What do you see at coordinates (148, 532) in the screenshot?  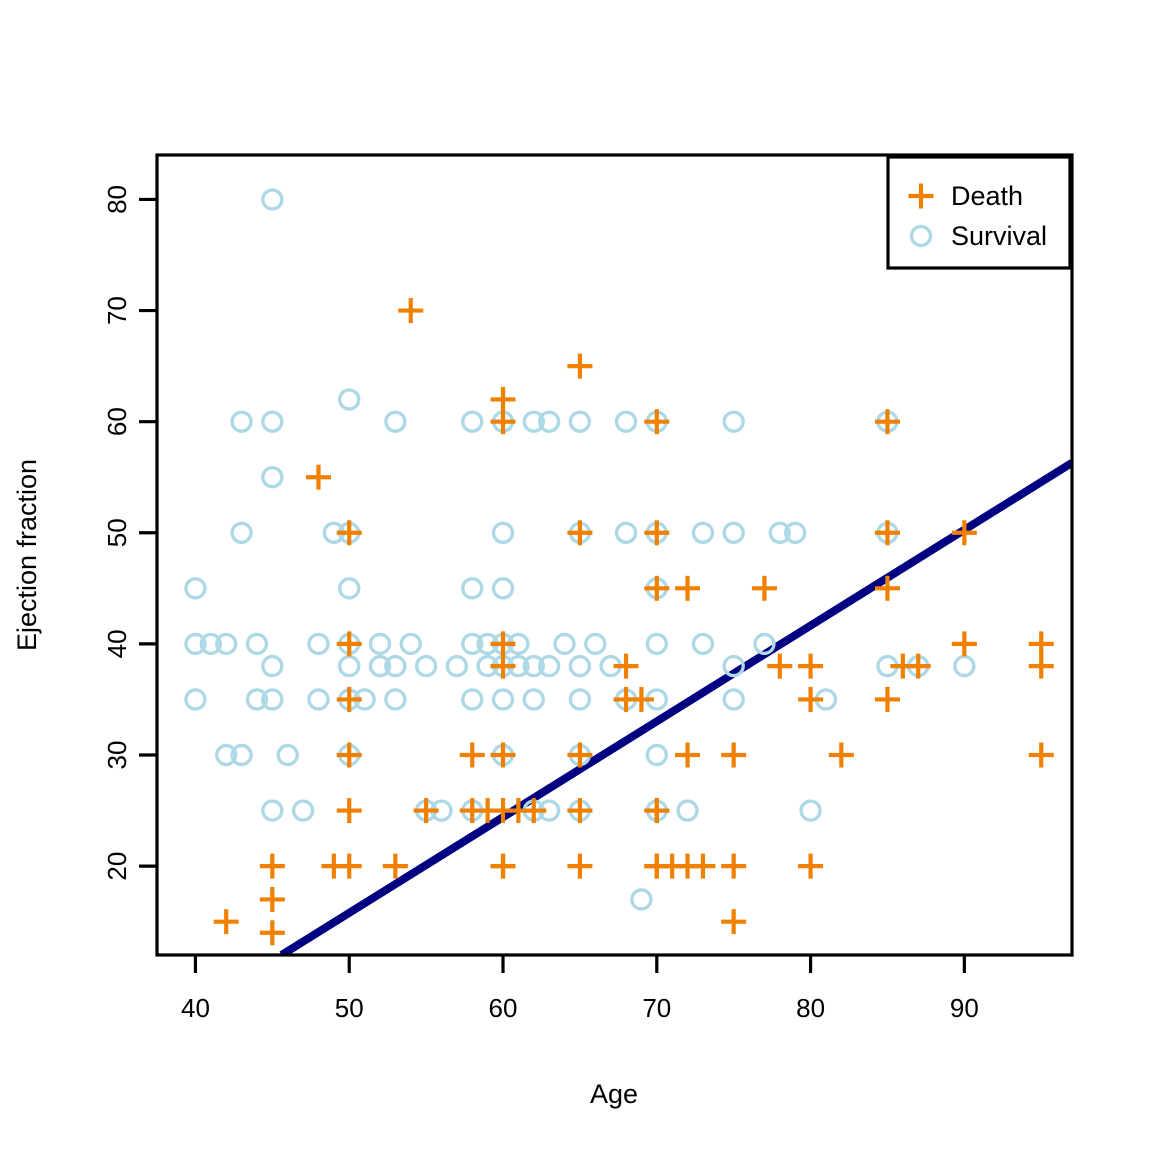 I see `y-axis-ticks` at bounding box center [148, 532].